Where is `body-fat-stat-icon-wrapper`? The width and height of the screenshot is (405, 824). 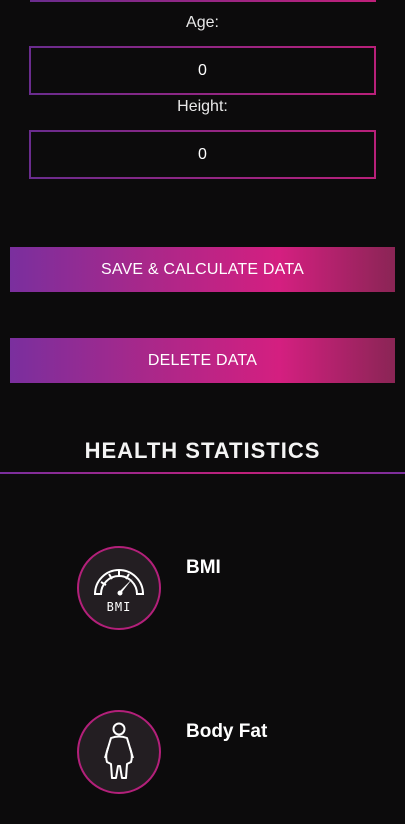
body-fat-stat-icon-wrapper is located at coordinates (119, 752).